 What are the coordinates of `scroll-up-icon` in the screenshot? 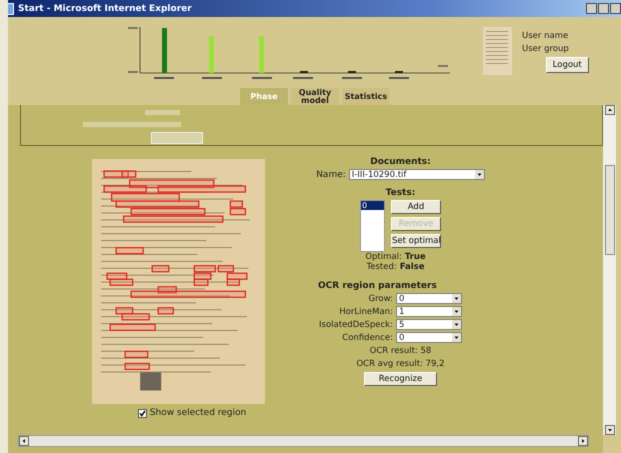 It's located at (609, 110).